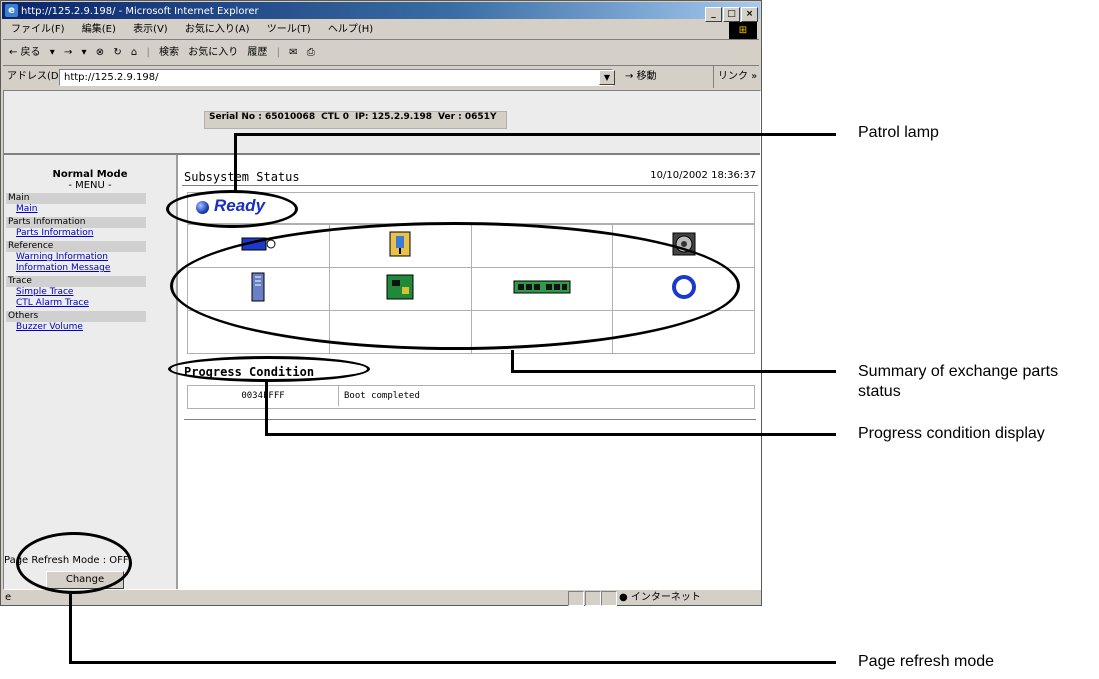 The image size is (1099, 679). What do you see at coordinates (242, 177) in the screenshot?
I see `page-title: Subsystem Status` at bounding box center [242, 177].